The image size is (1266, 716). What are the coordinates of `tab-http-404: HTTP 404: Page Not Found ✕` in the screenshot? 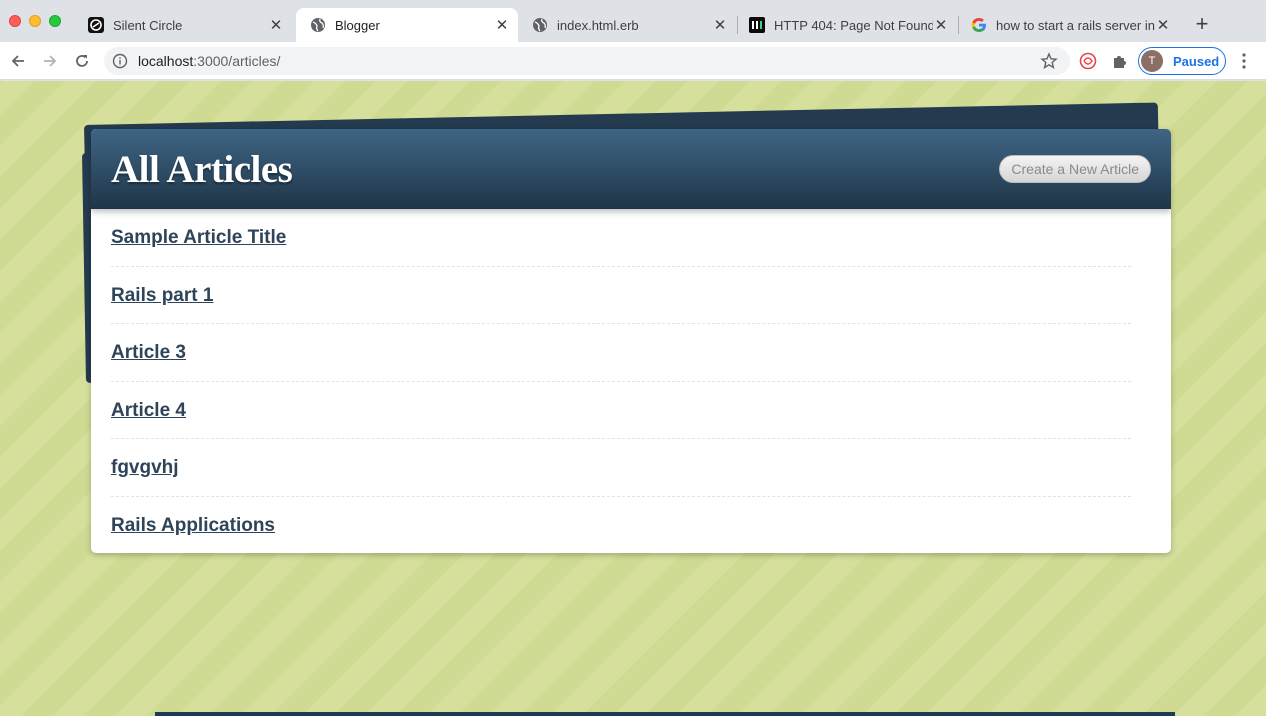 It's located at (846, 25).